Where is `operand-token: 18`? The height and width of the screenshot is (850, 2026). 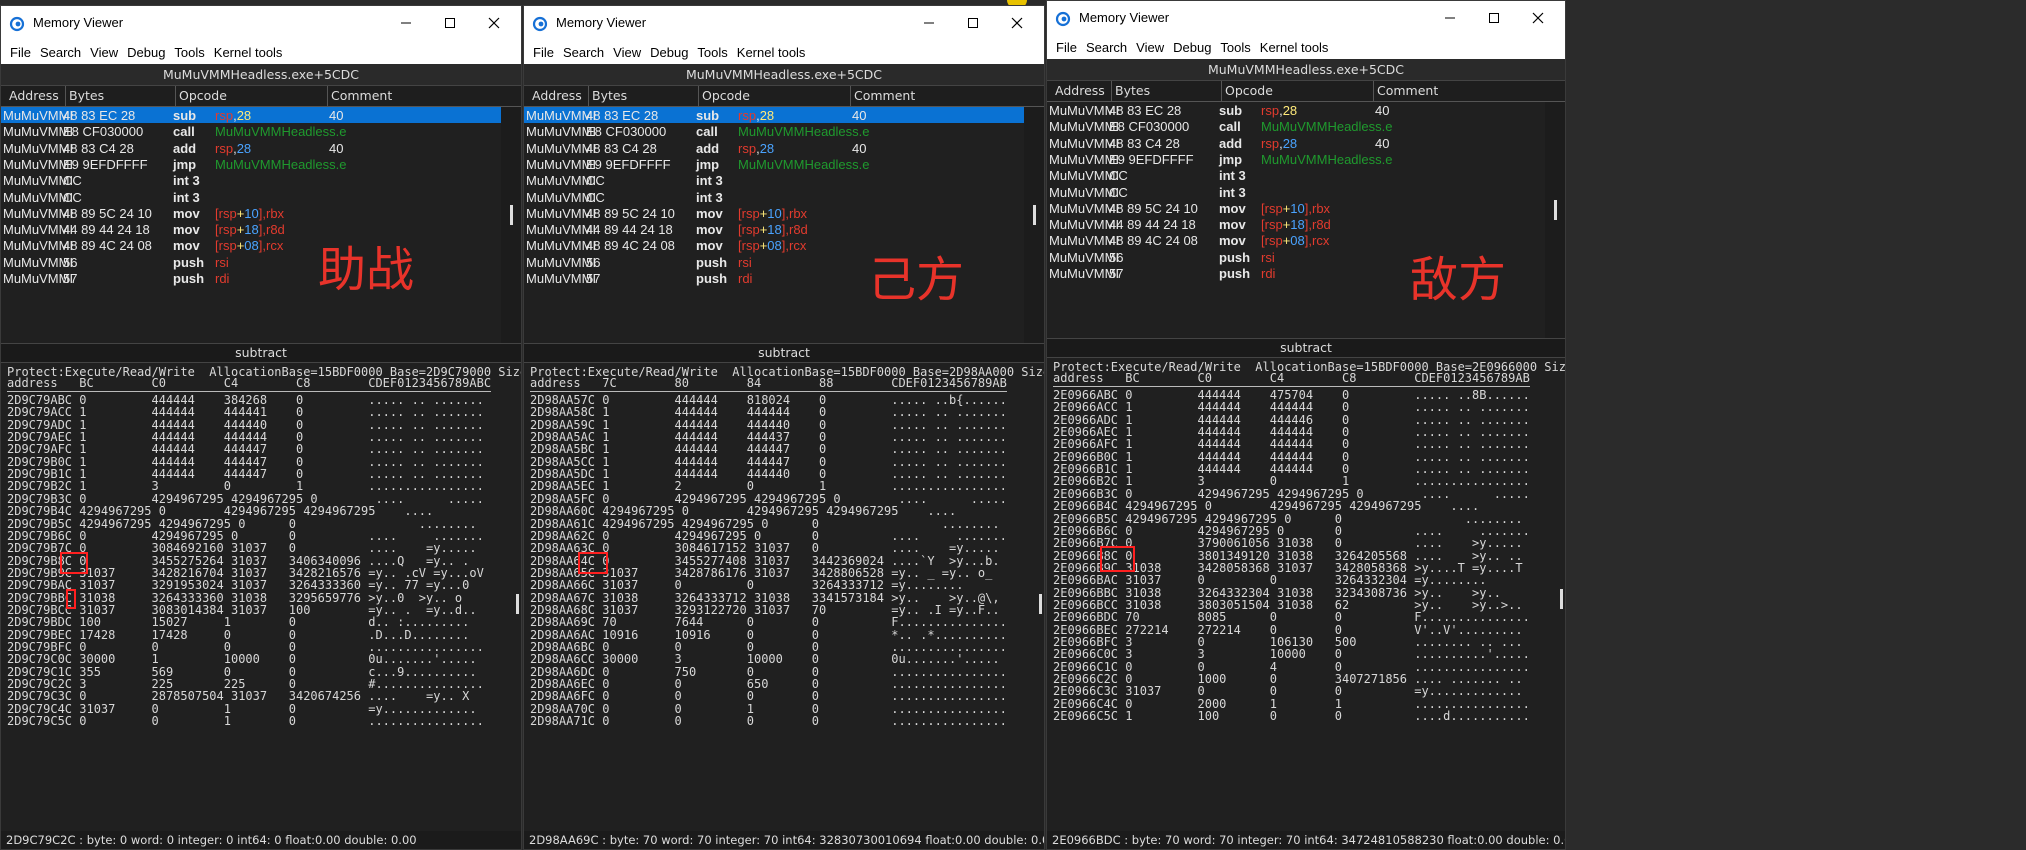 operand-token: 18 is located at coordinates (1297, 225).